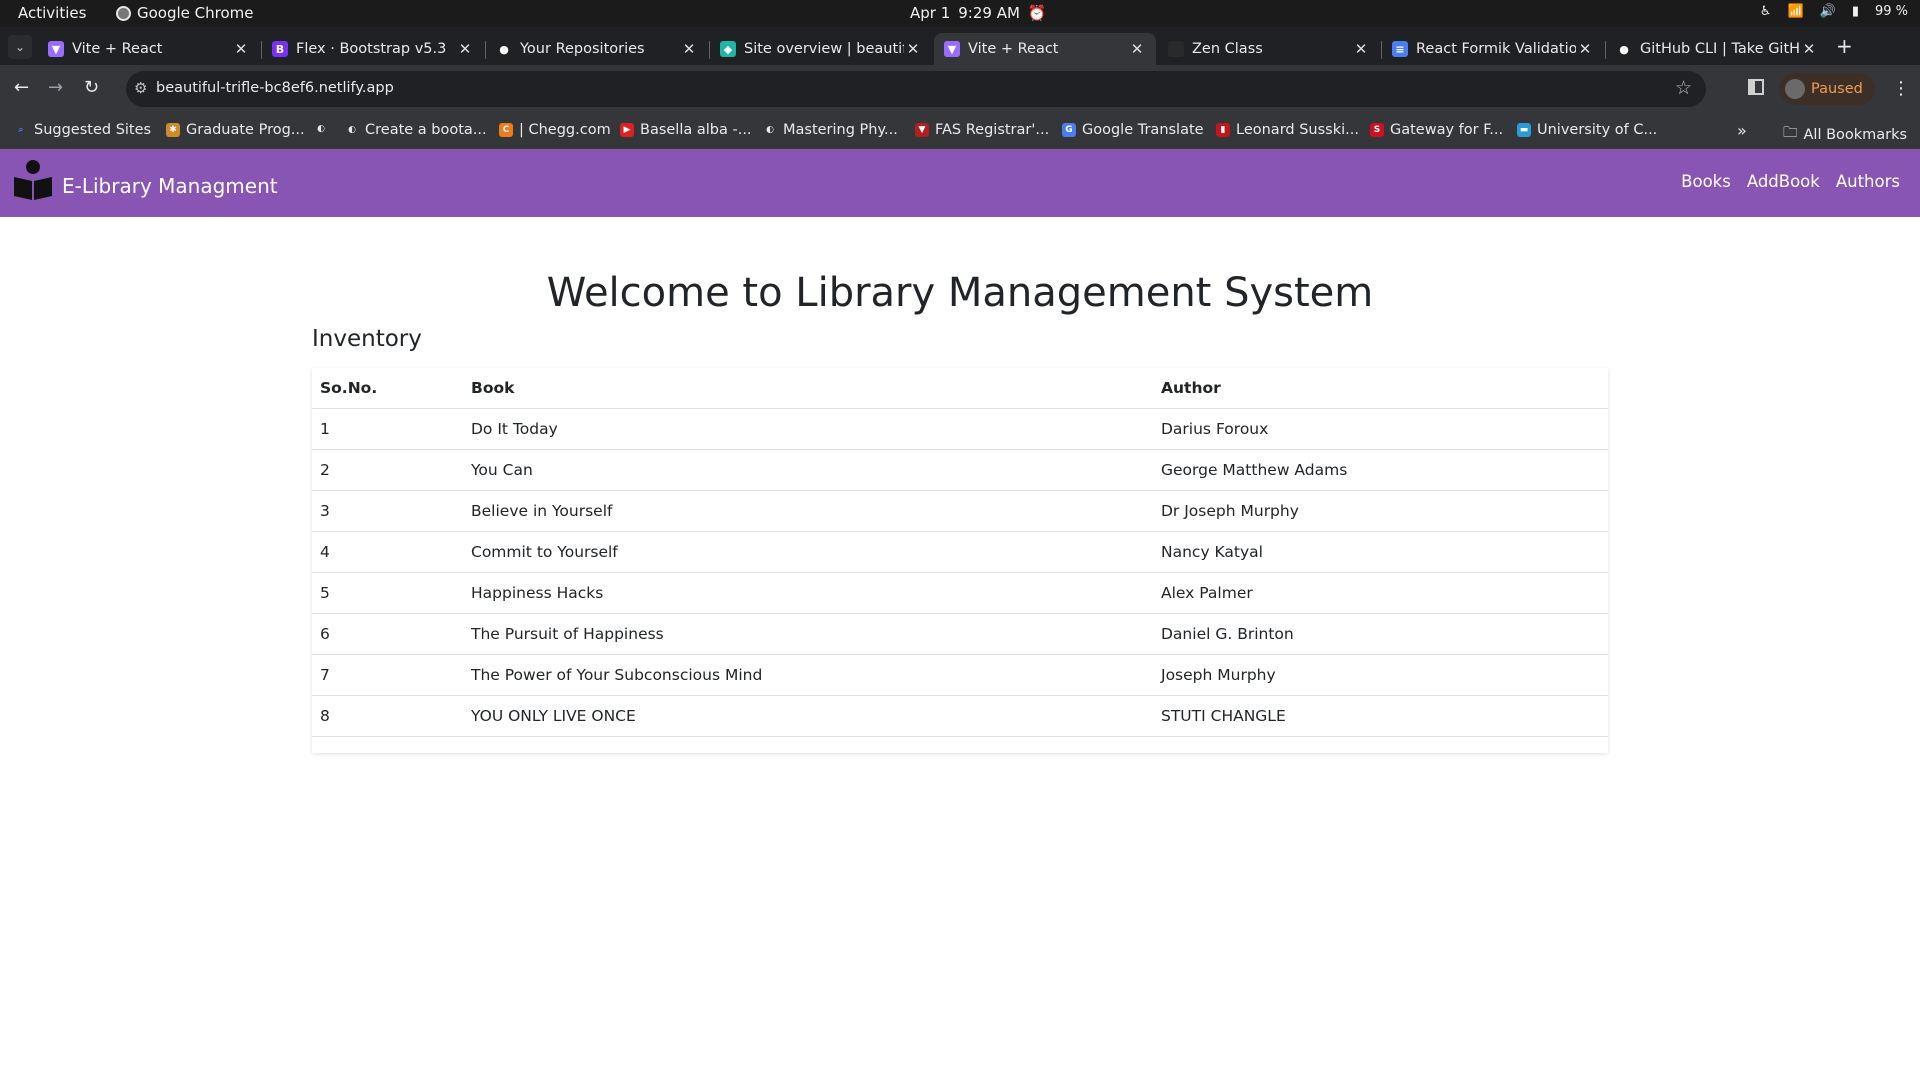  Describe the element at coordinates (1844, 46) in the screenshot. I see `new-tab-button: +` at that location.